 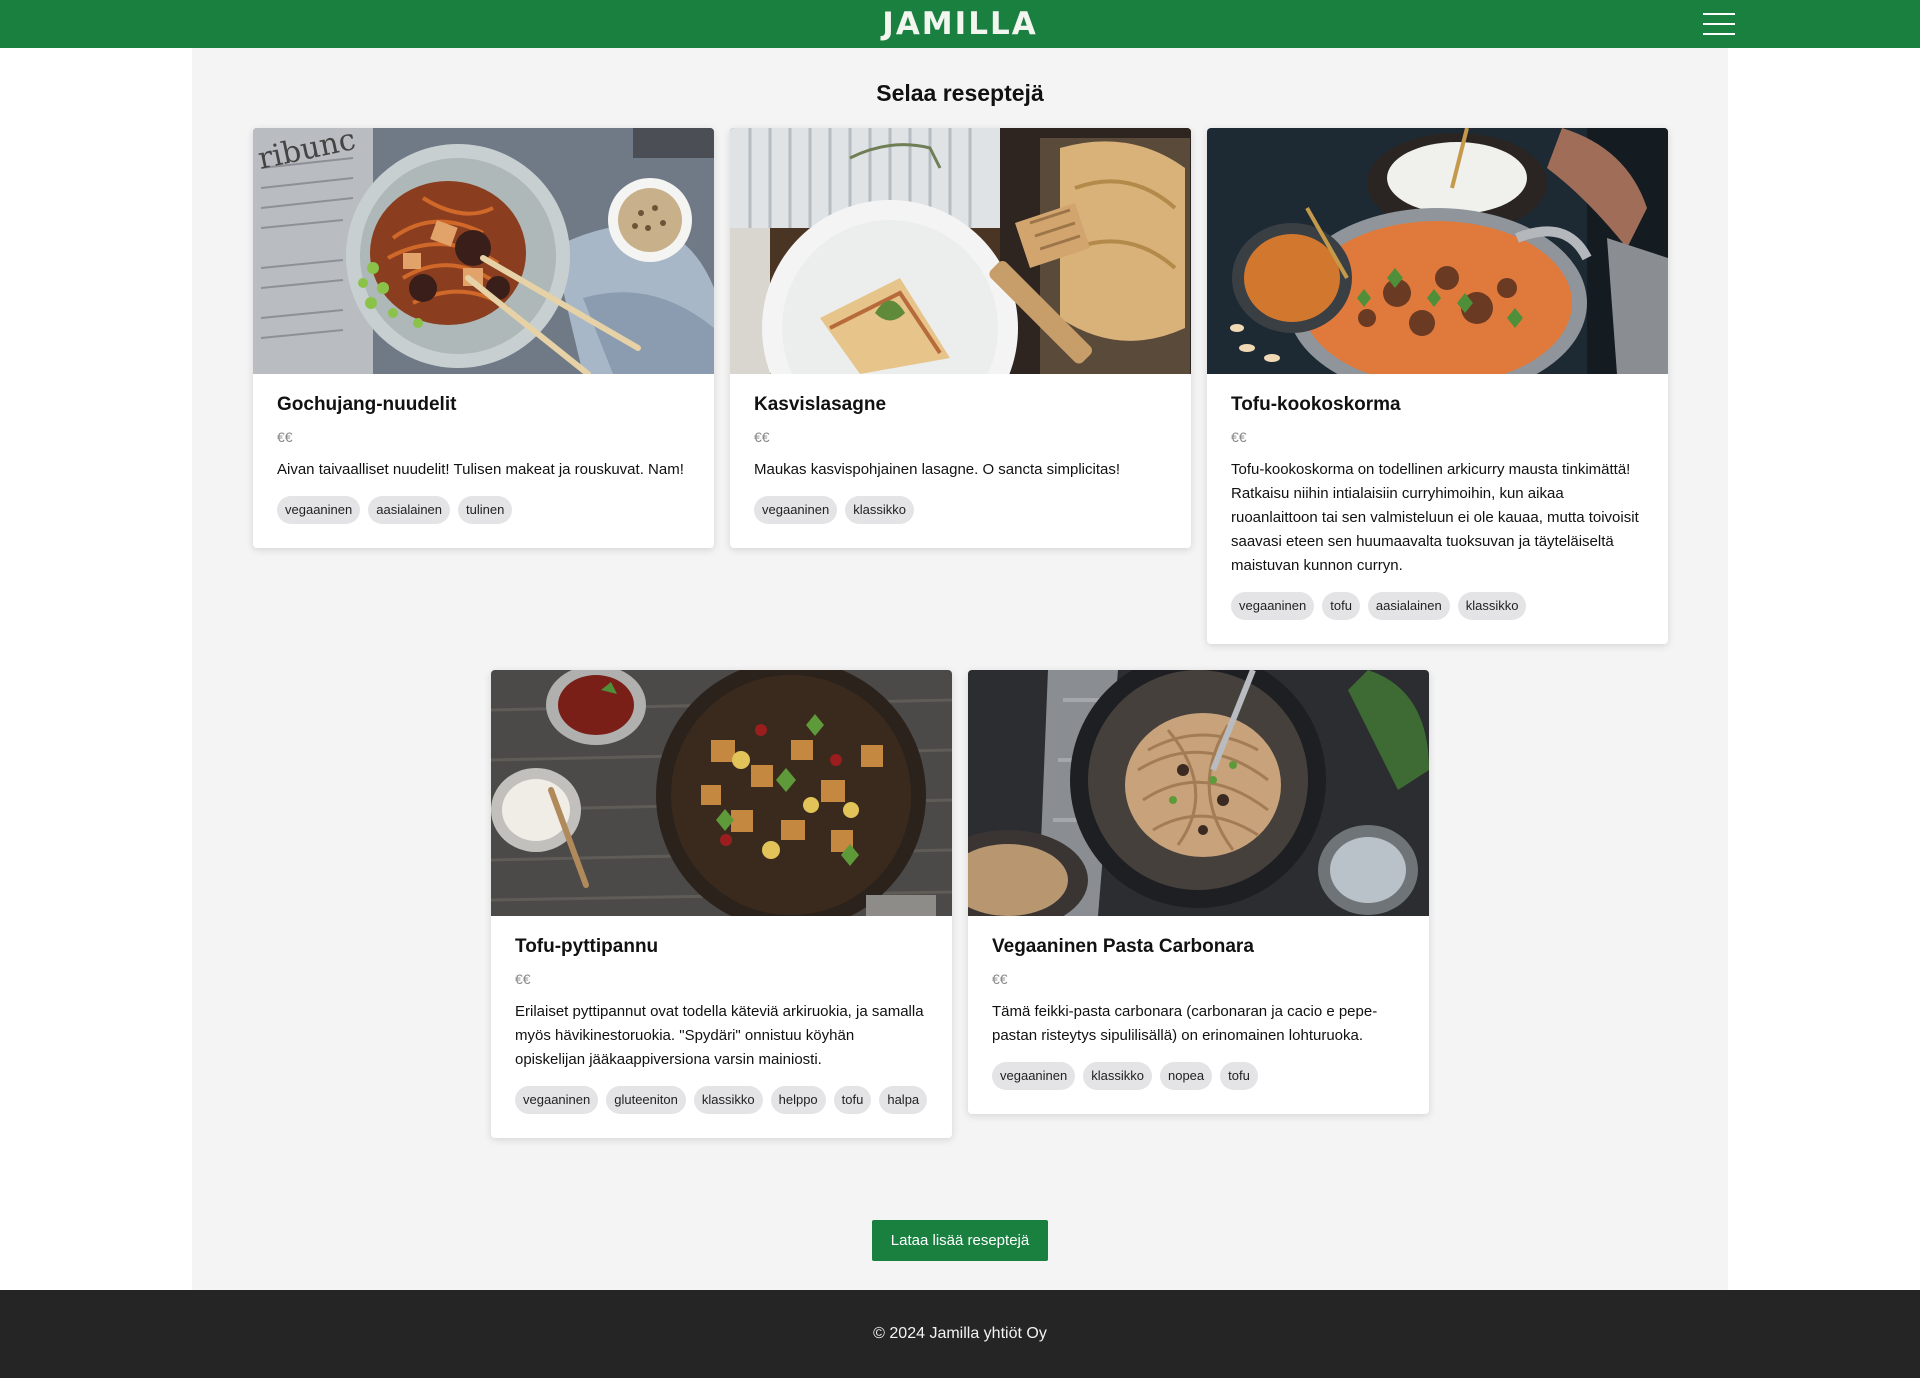 I want to click on tag-chip: halpa, so click(x=903, y=1100).